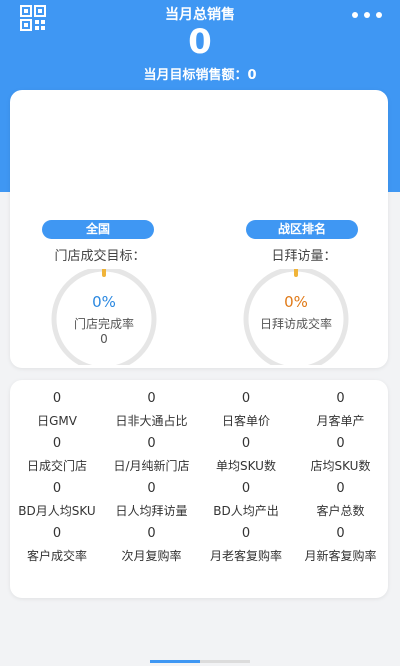  Describe the element at coordinates (246, 544) in the screenshot. I see `metric-cell: 0 月老客复购率` at that location.